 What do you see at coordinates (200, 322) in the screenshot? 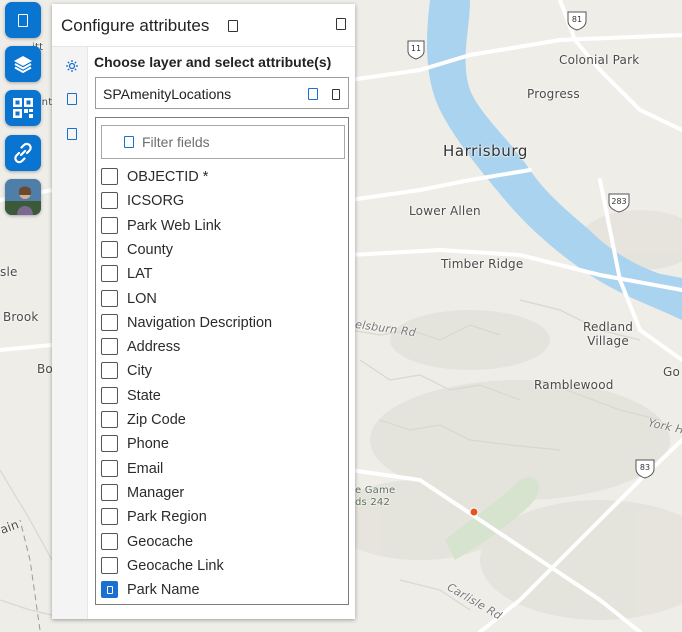
I see `field-label: Navigation Description` at bounding box center [200, 322].